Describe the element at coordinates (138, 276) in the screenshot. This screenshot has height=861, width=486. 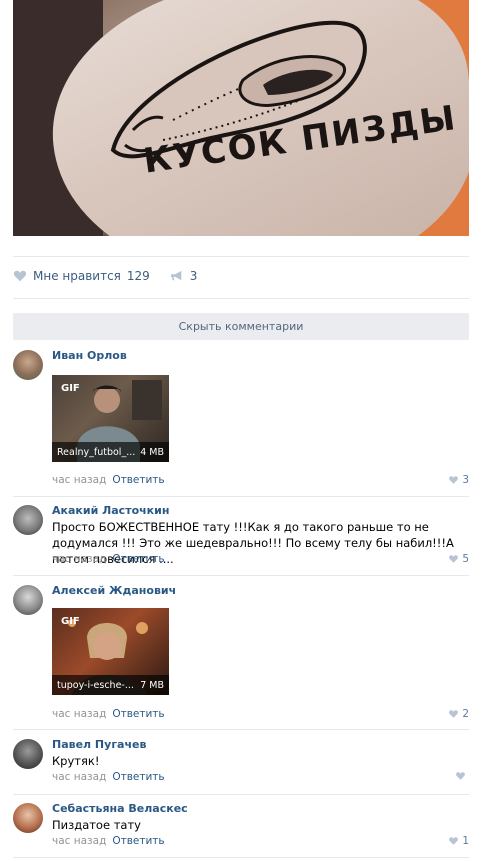
I see `like-count: 129` at that location.